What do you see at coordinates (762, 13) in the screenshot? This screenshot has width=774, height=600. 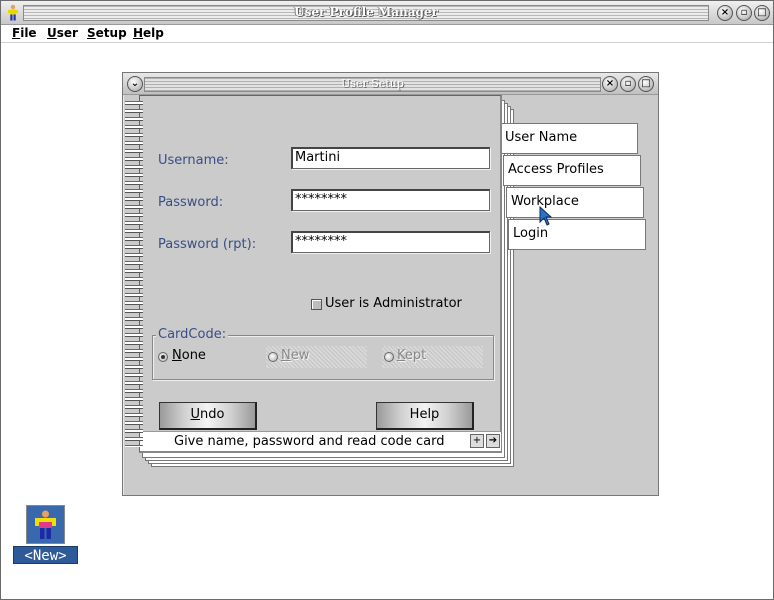 I see `maximize-window-button: □` at bounding box center [762, 13].